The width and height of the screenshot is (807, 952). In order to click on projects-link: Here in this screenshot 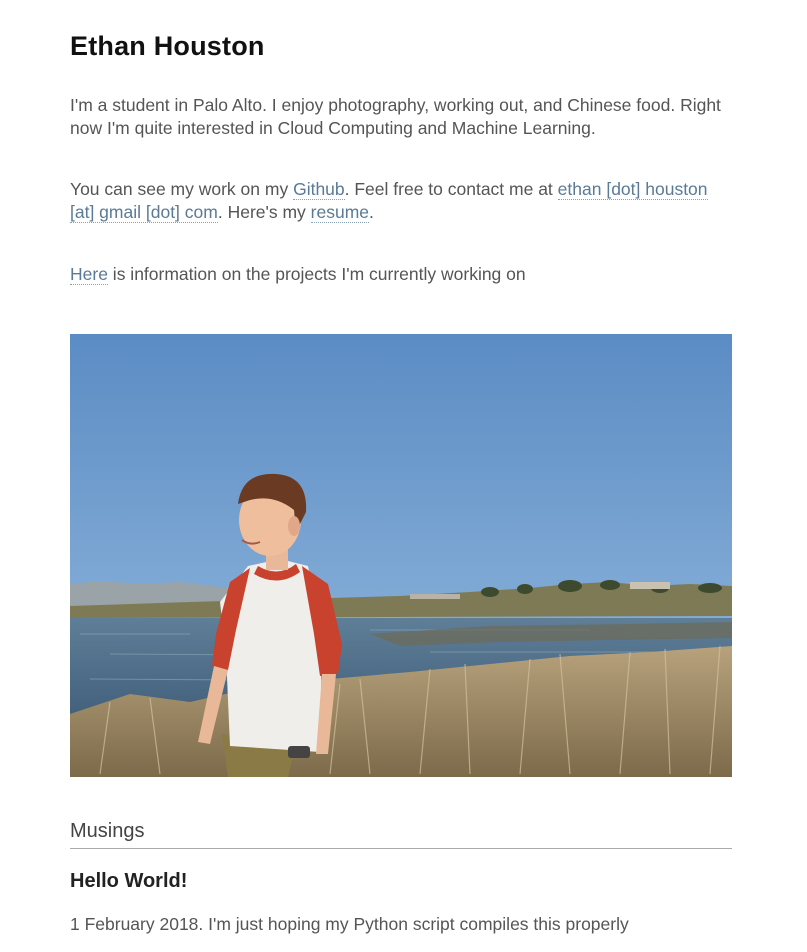, I will do `click(89, 274)`.